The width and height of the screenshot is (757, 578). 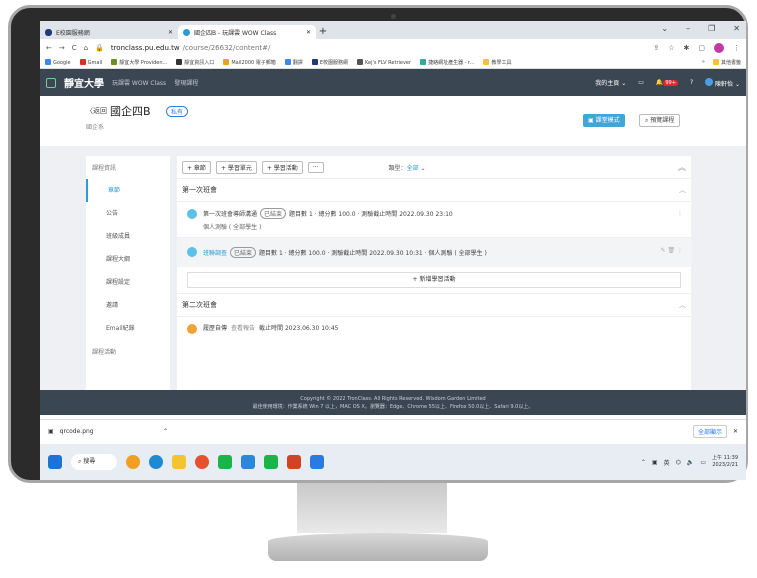 I want to click on powerpoint-icon, so click(x=294, y=462).